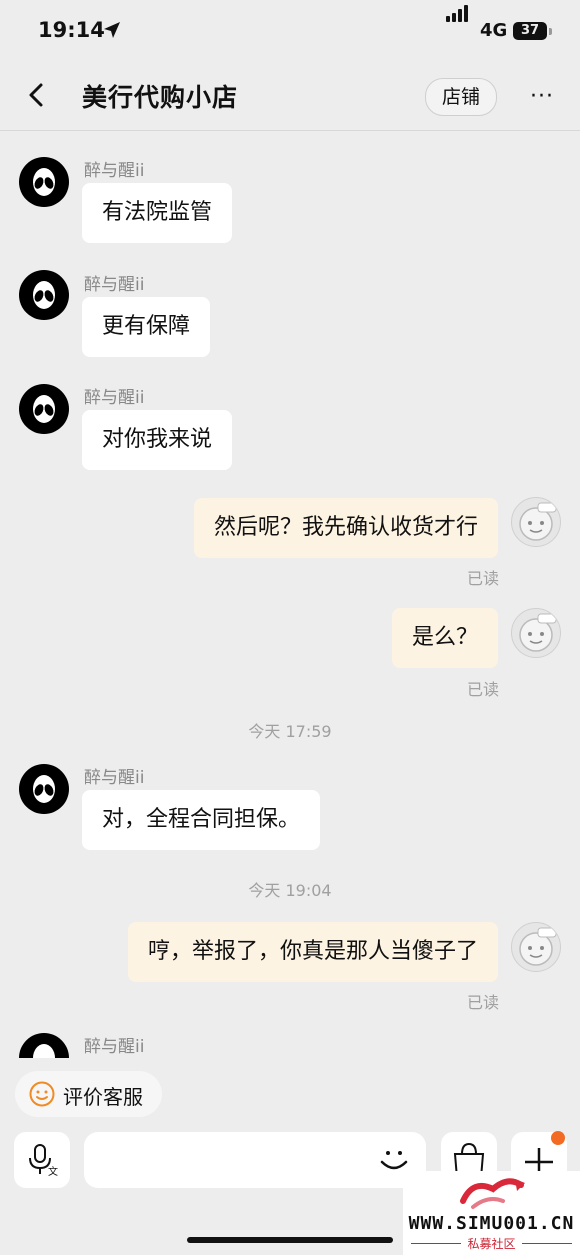 The width and height of the screenshot is (580, 1255). I want to click on rate-service-button: 评价客服, so click(88, 1094).